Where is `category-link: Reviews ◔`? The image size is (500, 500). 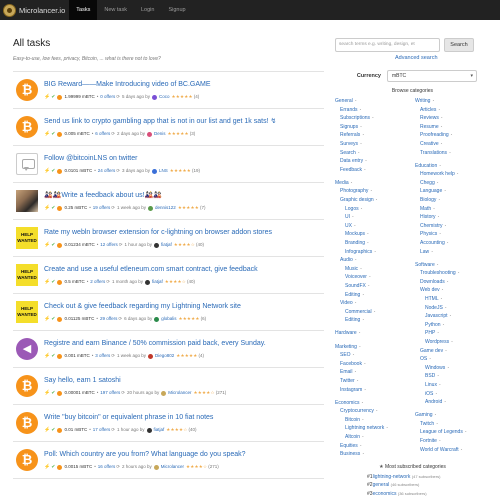 category-link: Reviews ◔ is located at coordinates (452, 118).